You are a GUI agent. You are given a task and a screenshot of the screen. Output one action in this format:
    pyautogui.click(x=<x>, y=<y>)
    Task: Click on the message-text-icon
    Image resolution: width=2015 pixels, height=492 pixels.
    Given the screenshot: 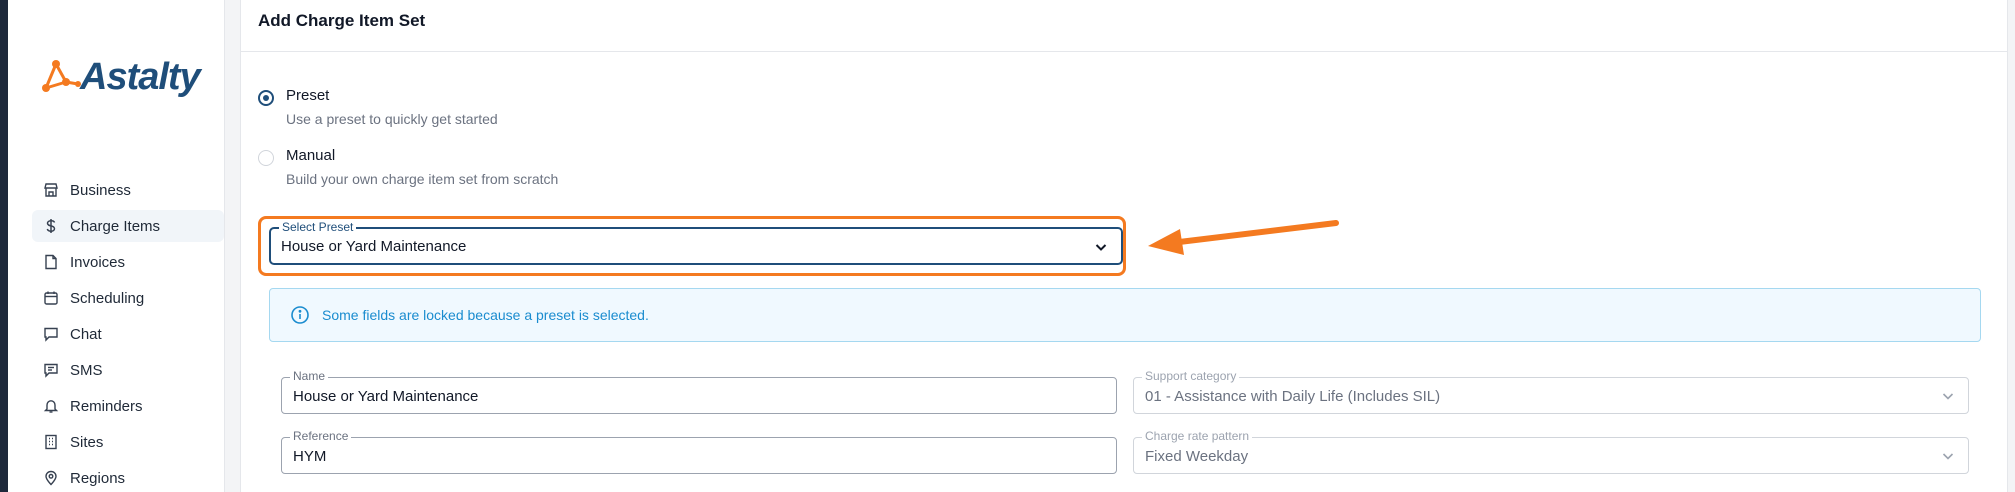 What is the action you would take?
    pyautogui.click(x=51, y=370)
    